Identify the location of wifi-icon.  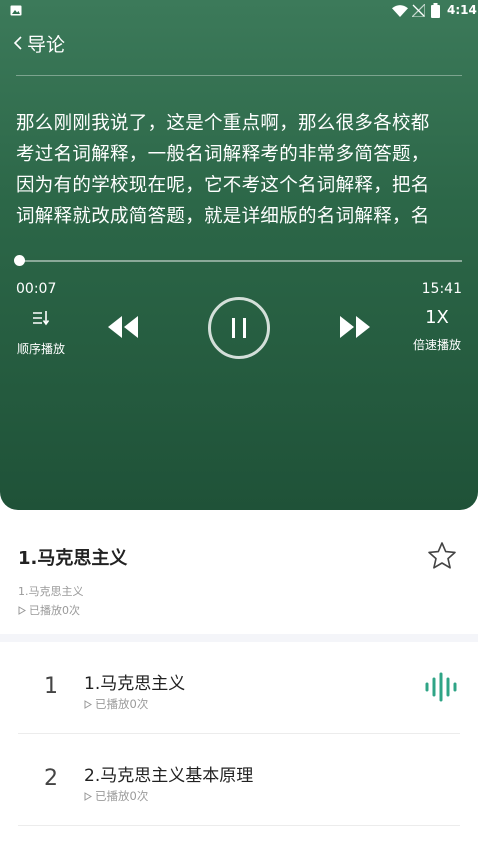
(400, 11).